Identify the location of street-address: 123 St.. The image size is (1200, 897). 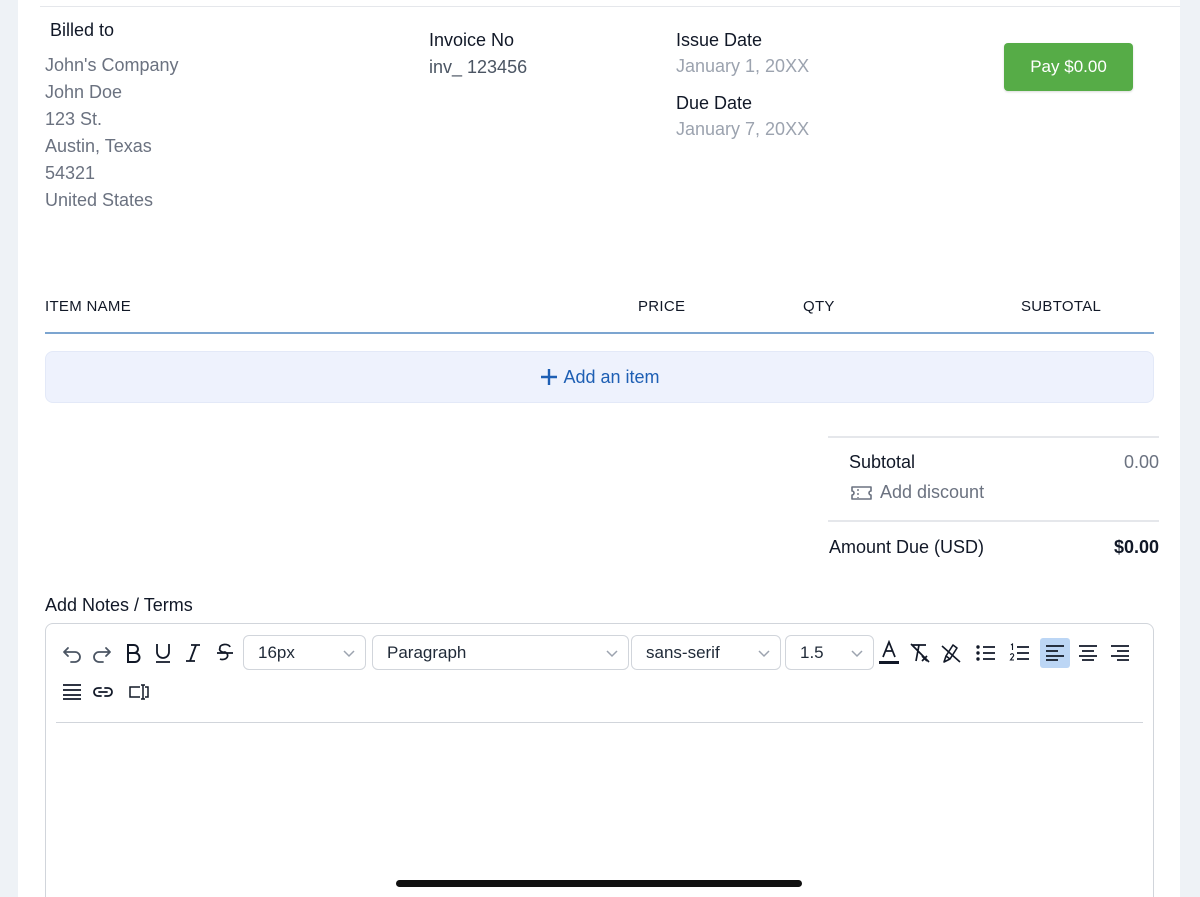
(74, 119).